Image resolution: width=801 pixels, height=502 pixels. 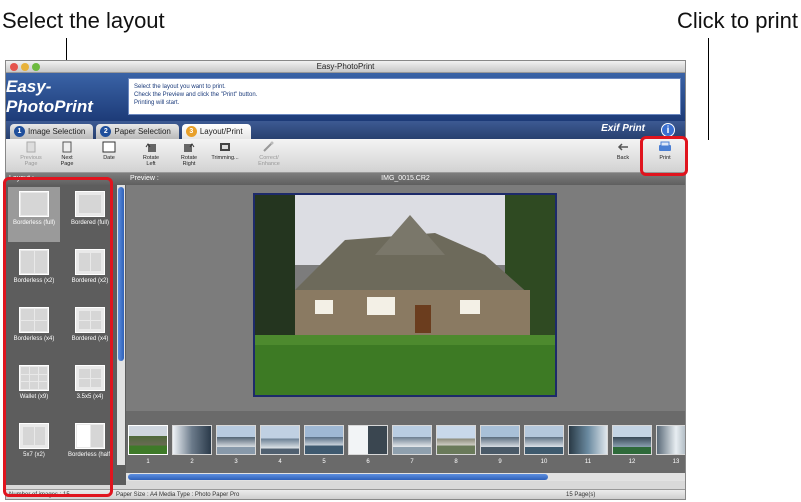 I want to click on window-controls, so click(x=25, y=67).